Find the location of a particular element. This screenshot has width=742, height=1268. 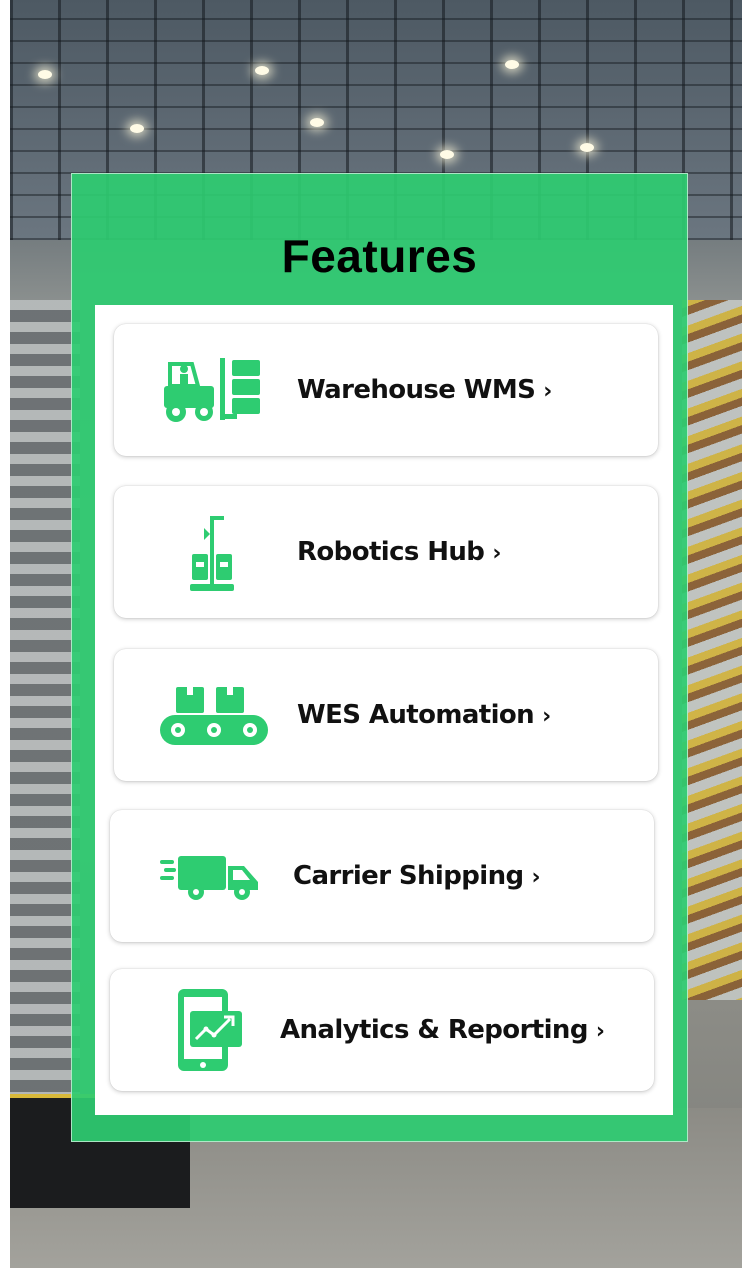

forklift-icon is located at coordinates (212, 390).